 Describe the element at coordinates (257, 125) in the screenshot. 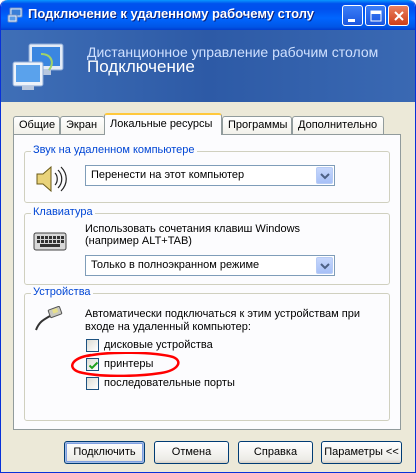

I see `tab-programs: Программы` at that location.